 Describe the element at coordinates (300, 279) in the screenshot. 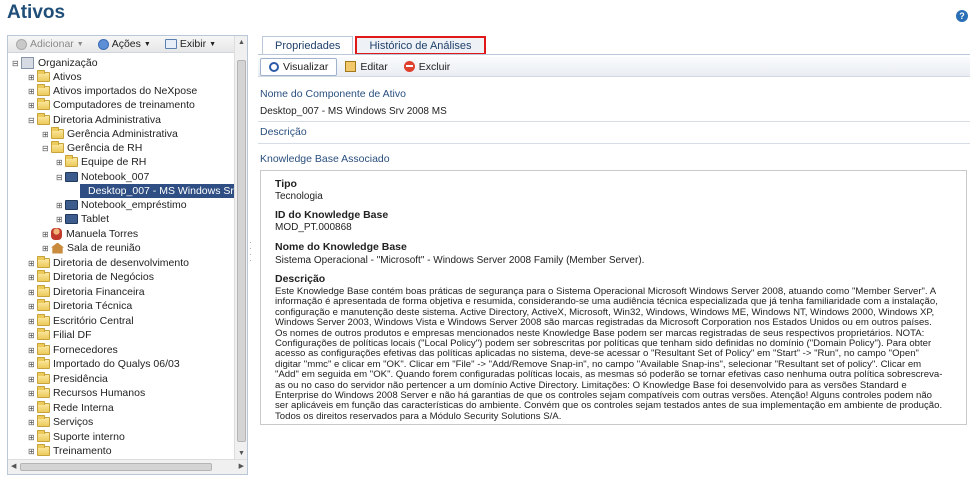

I see `kb-description-label: Descrição` at that location.